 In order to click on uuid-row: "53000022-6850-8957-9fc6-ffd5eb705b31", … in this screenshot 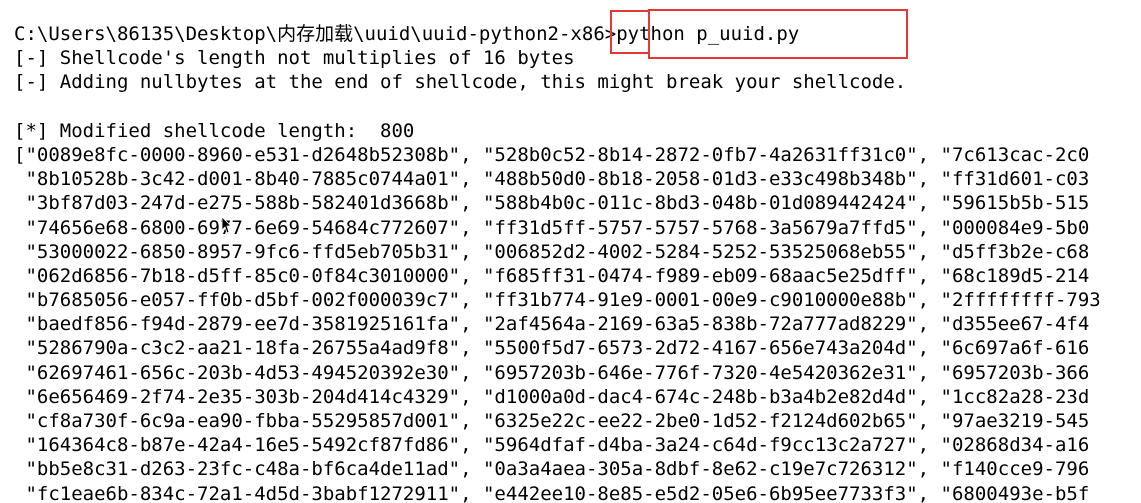, I will do `click(552, 251)`.